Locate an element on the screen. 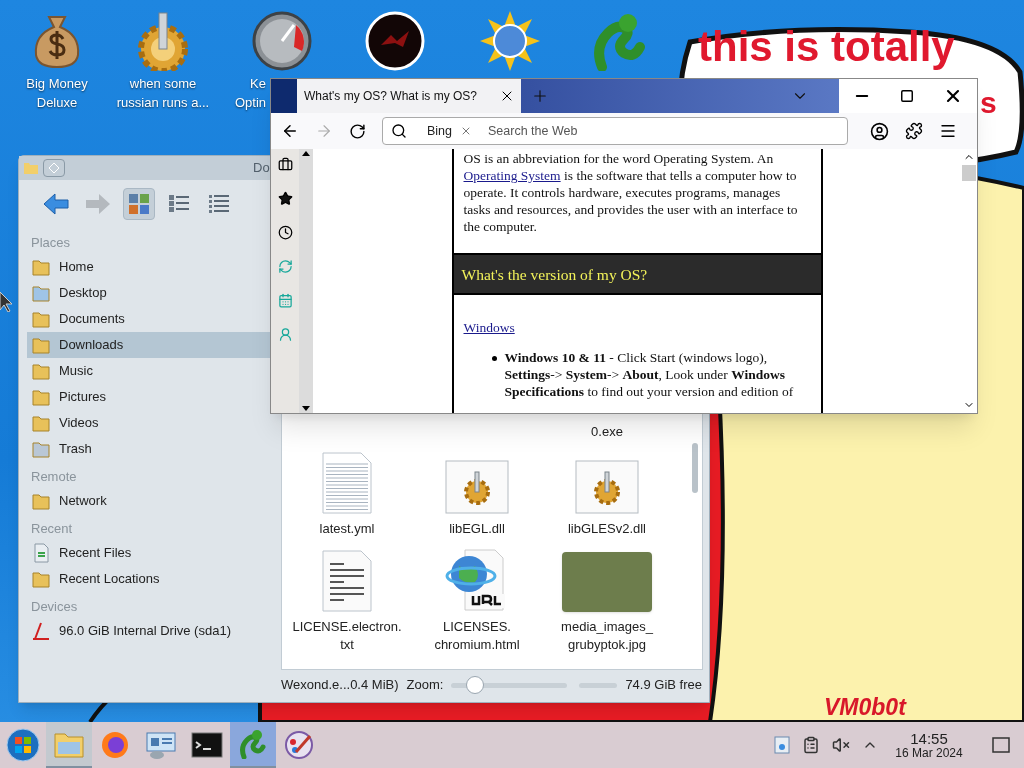  sidebar-item: Trash is located at coordinates (150, 449).